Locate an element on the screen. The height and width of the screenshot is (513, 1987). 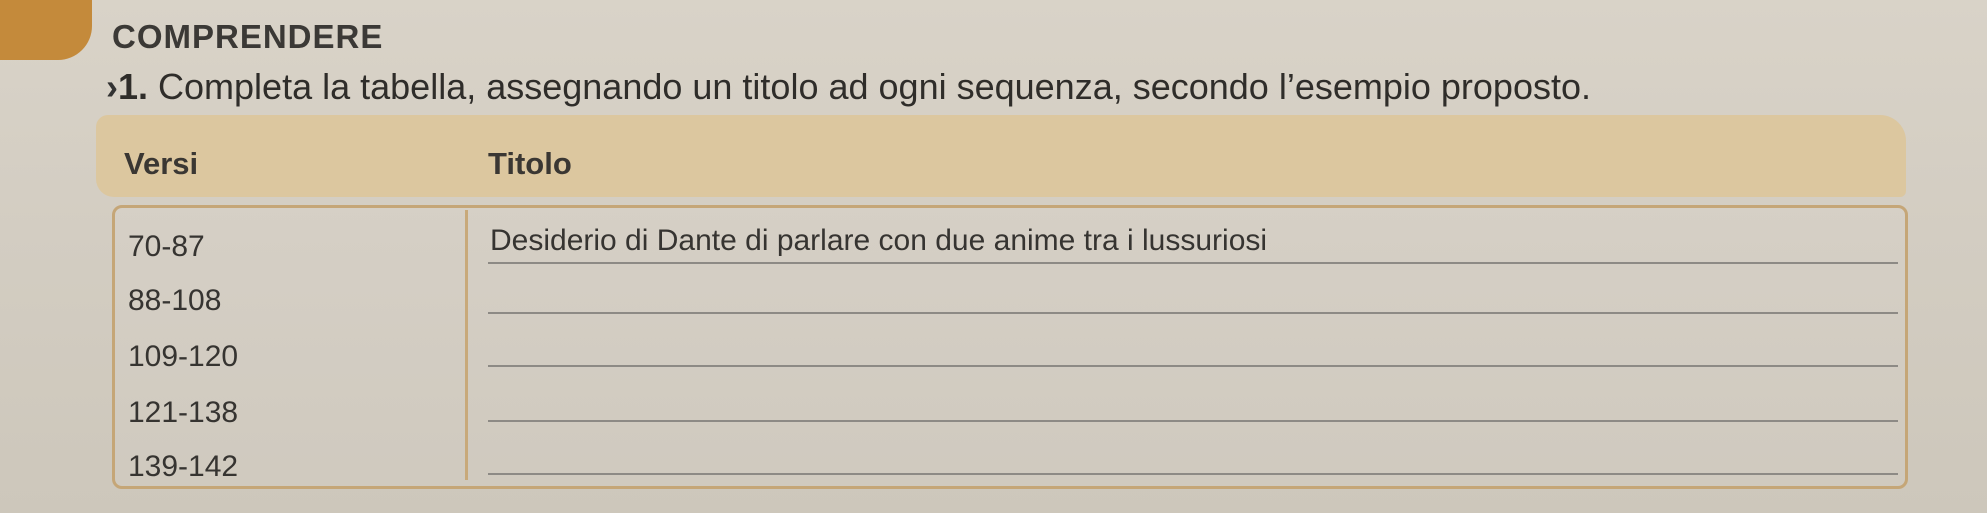
exercise-number: 1. is located at coordinates (133, 86).